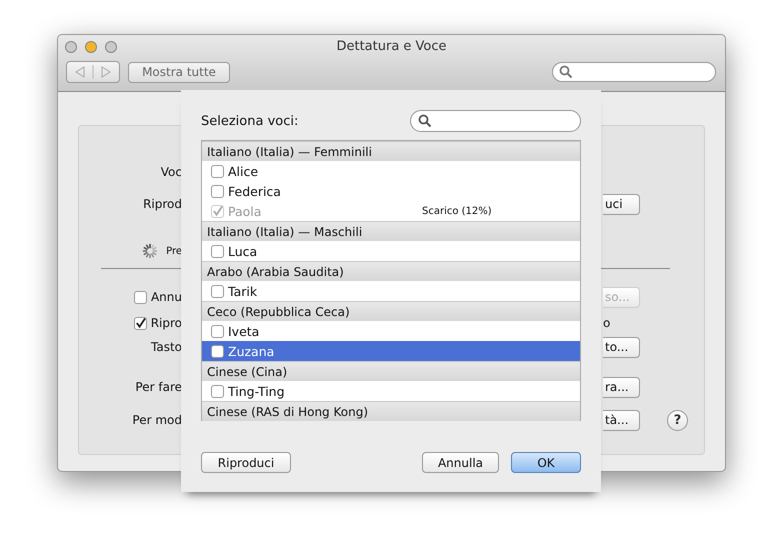  I want to click on setting-label: Pre, so click(174, 251).